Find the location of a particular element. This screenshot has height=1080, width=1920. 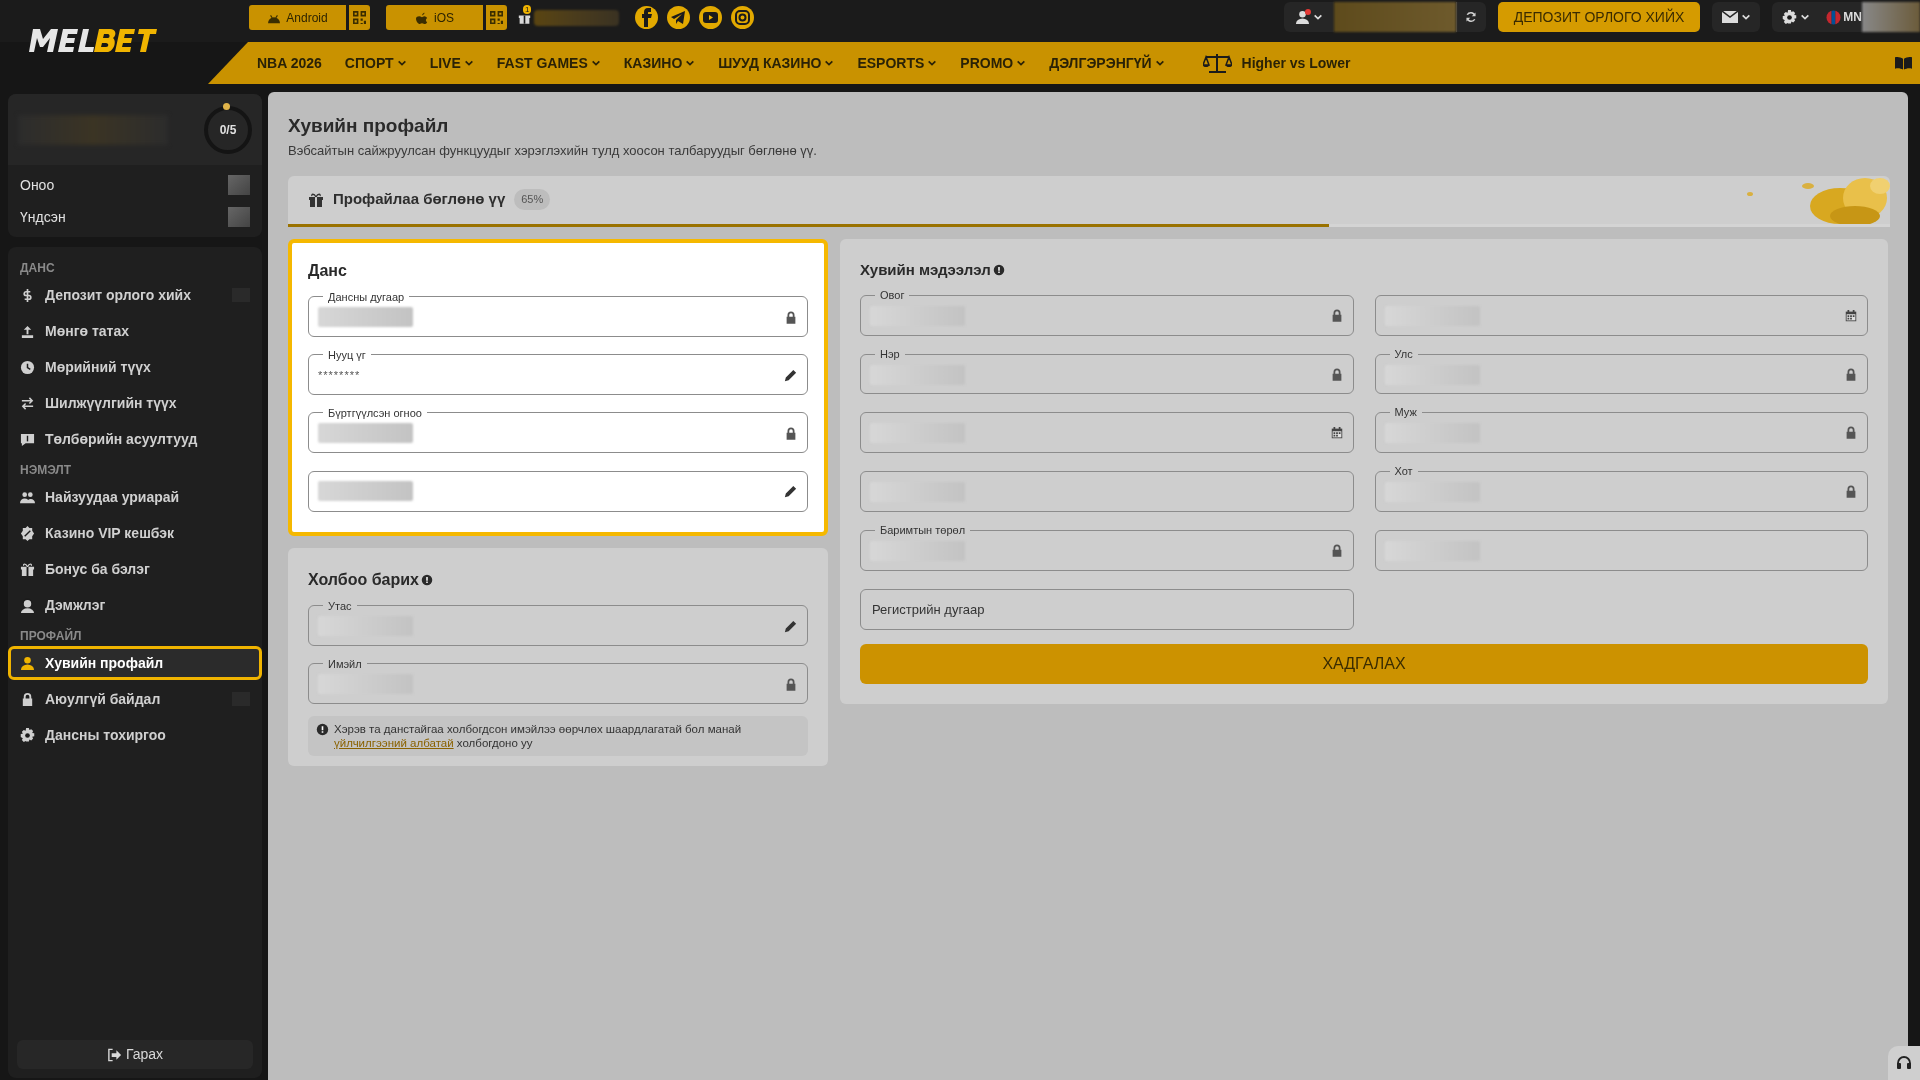

input-field: Улс is located at coordinates (1621, 371).